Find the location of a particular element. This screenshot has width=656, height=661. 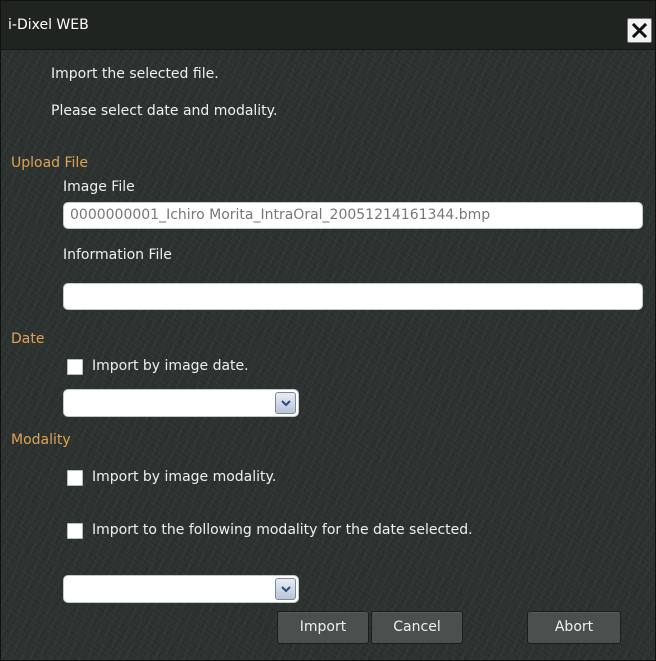

cancel-button: Cancel is located at coordinates (417, 627).